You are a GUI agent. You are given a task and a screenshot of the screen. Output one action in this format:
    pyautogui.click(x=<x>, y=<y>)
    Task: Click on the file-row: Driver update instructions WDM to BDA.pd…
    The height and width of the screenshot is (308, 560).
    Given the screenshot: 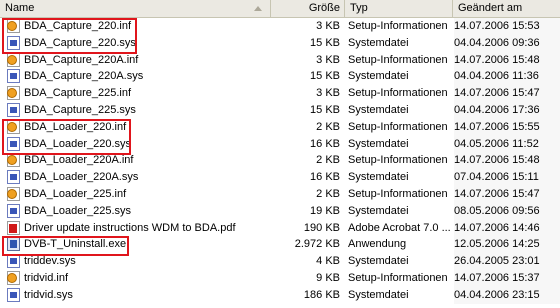 What is the action you would take?
    pyautogui.click(x=280, y=228)
    